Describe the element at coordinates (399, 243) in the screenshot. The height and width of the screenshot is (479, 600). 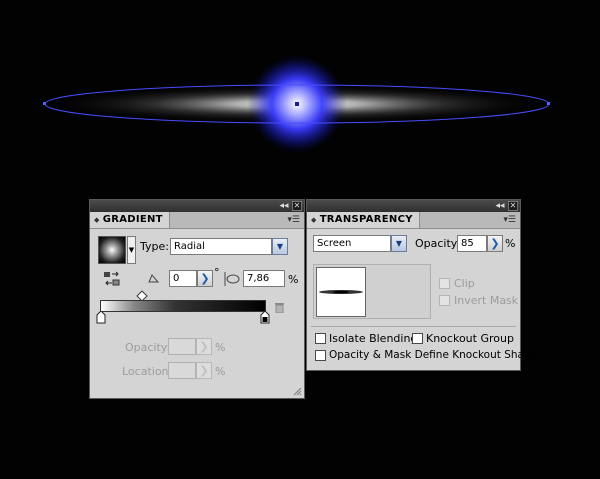
I see `blend-mode-dropdown-button: ▼` at that location.